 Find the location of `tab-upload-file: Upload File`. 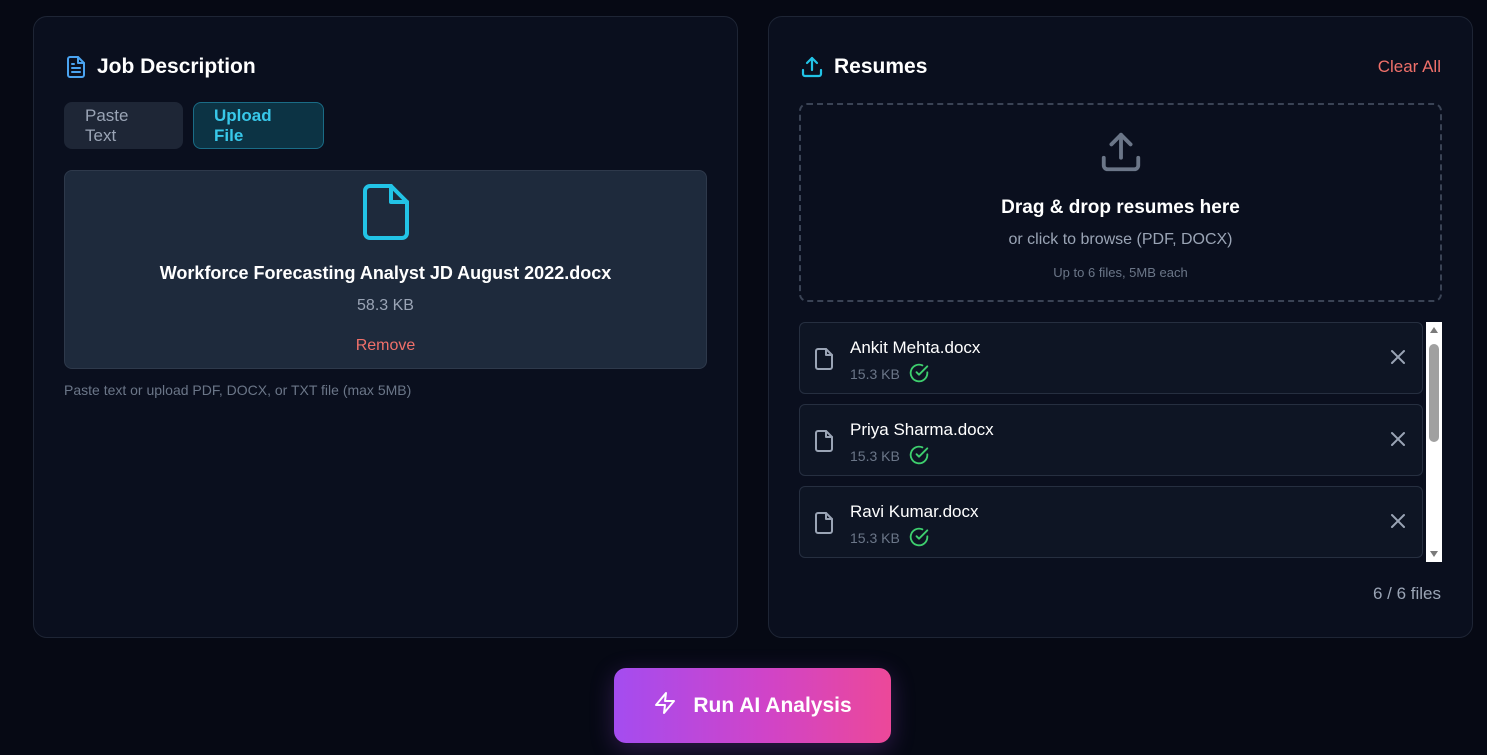

tab-upload-file: Upload File is located at coordinates (258, 125).